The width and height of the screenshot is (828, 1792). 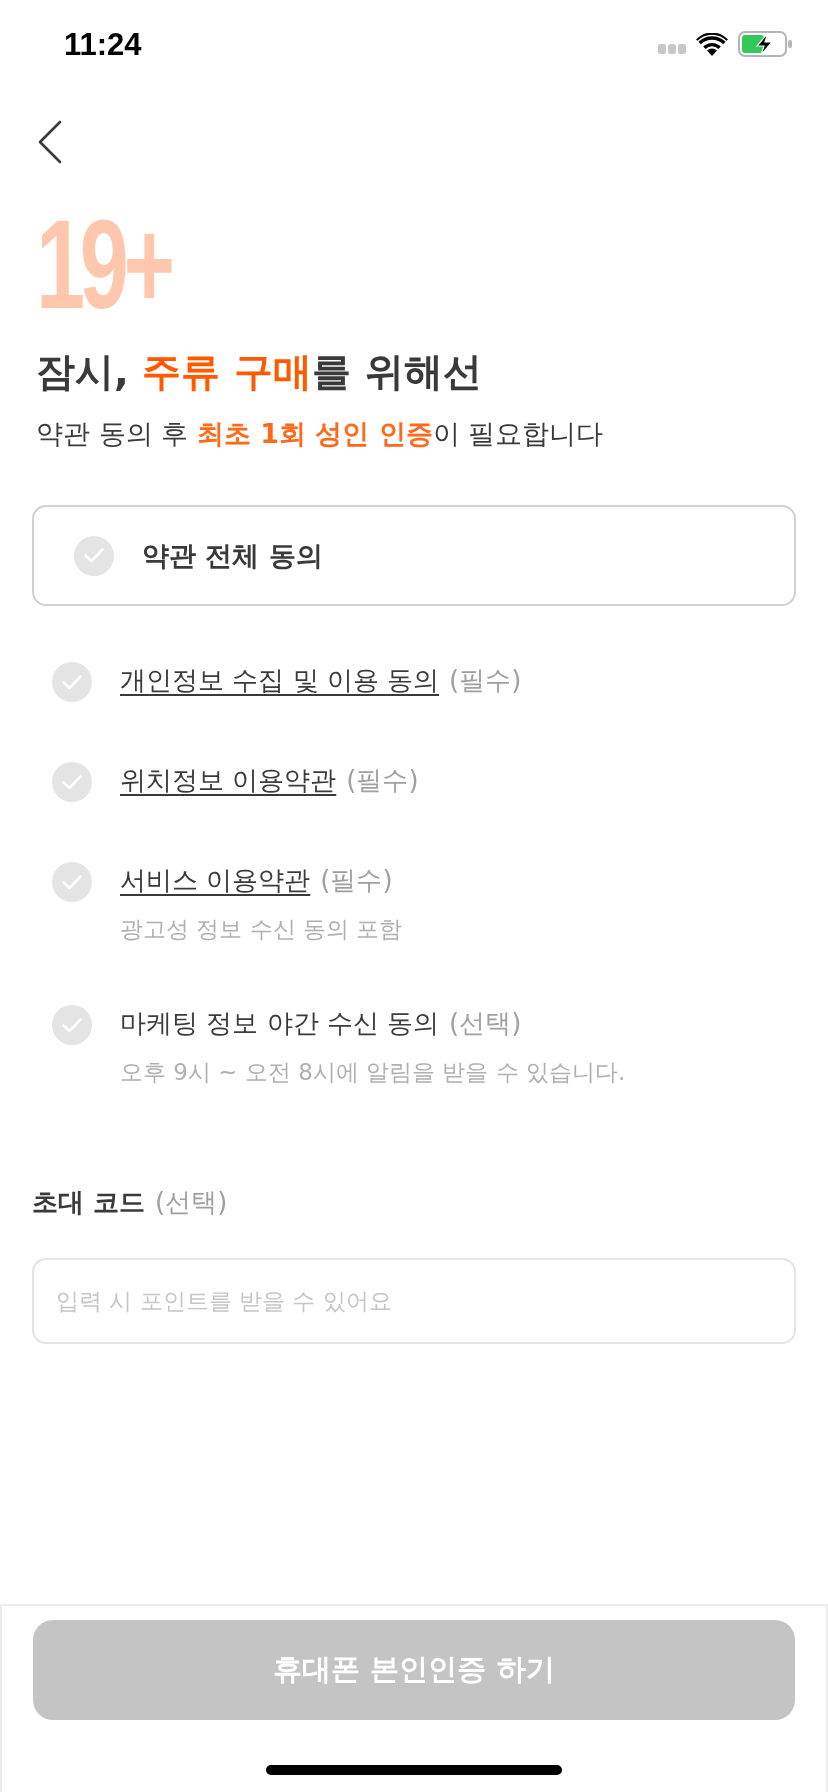 I want to click on back-icon, so click(x=50, y=142).